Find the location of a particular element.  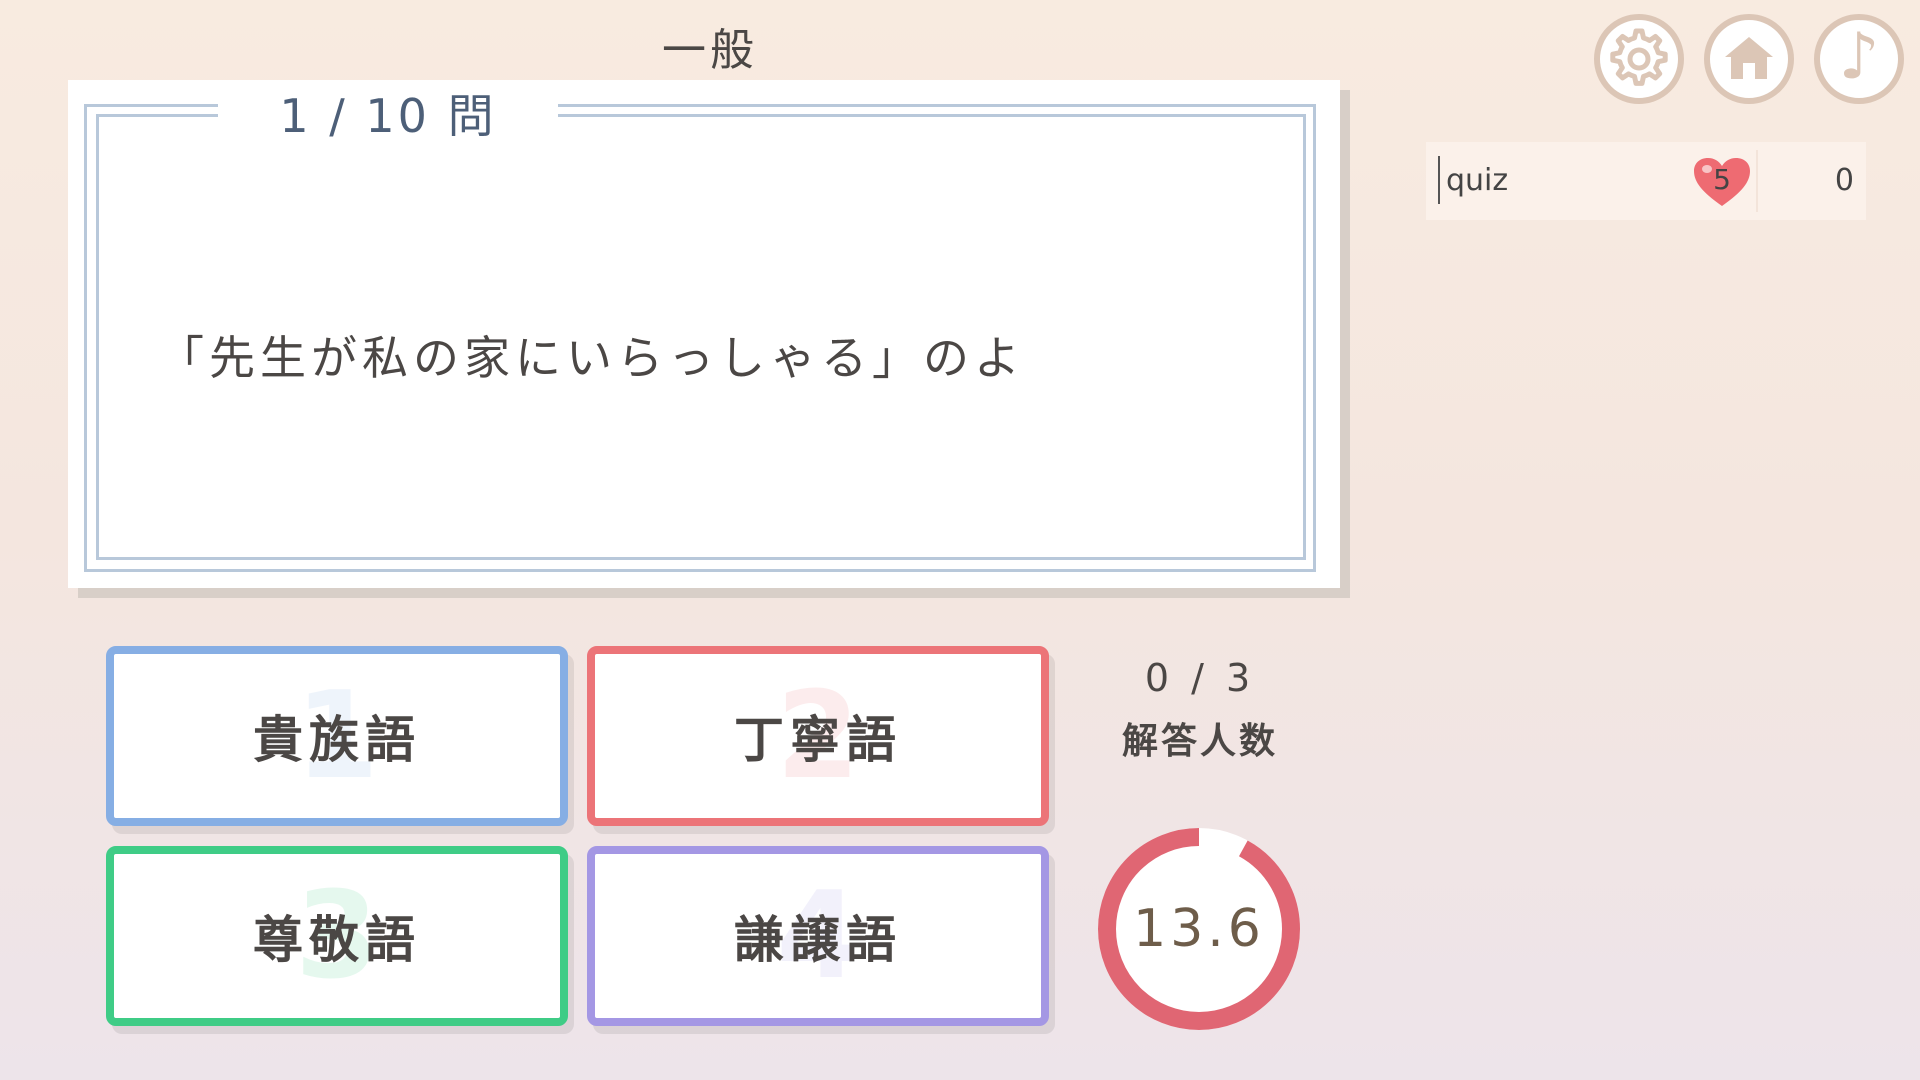

gear-icon is located at coordinates (1639, 57).